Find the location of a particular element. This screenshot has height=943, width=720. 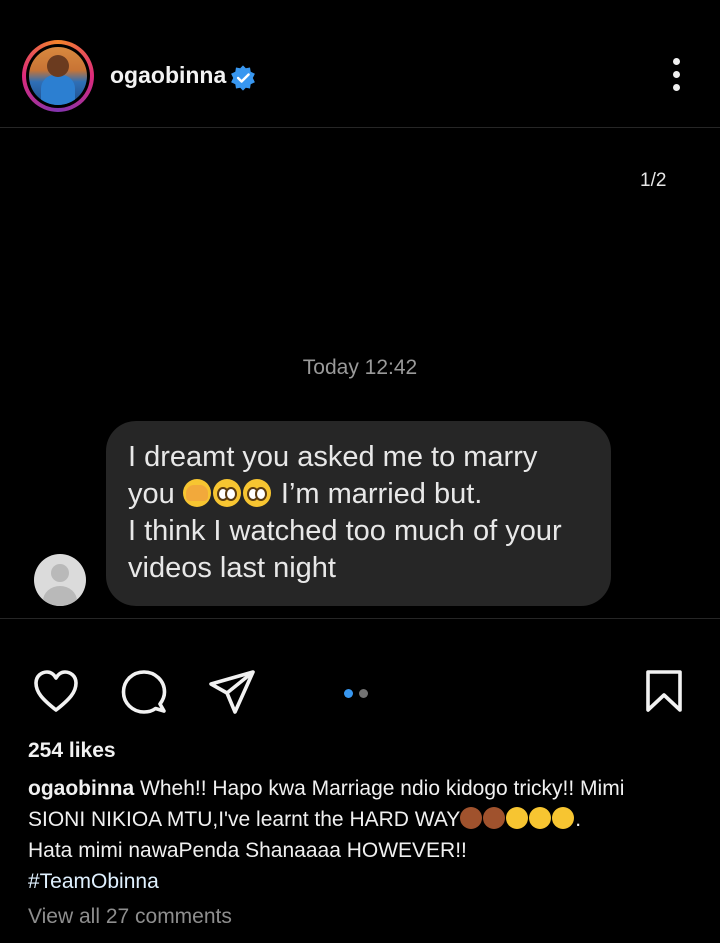

bookmark-icon is located at coordinates (664, 691).